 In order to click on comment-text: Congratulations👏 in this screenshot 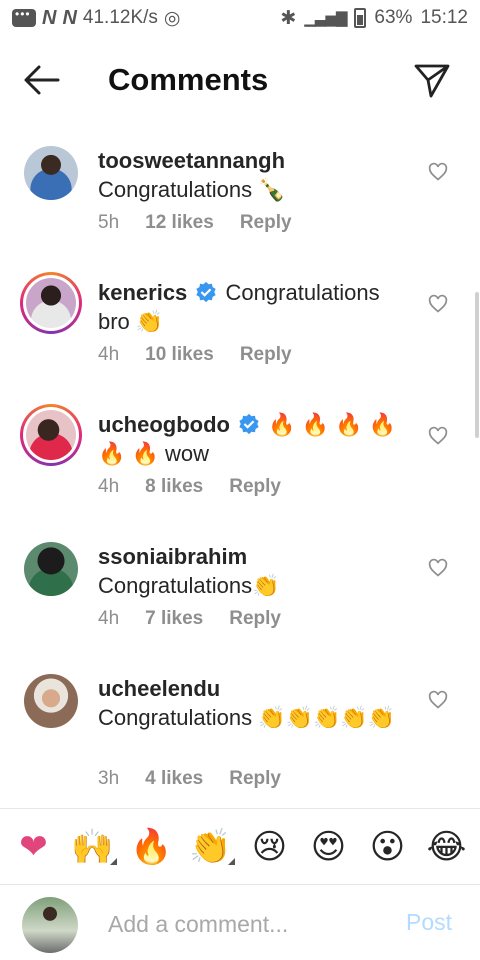, I will do `click(189, 585)`.